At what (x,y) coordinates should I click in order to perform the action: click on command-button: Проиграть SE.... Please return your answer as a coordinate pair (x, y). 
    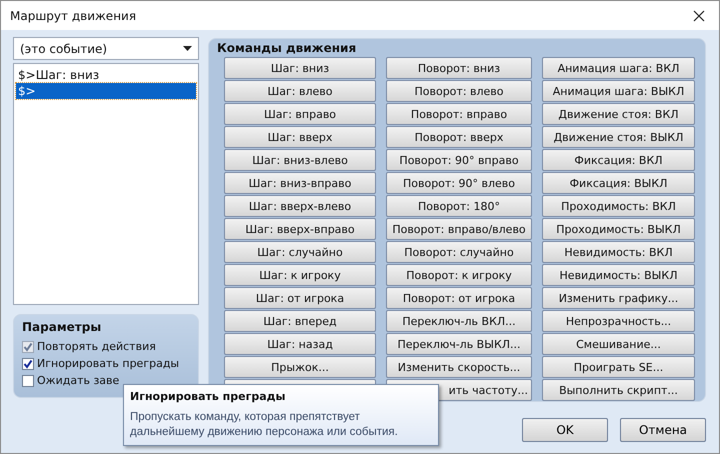
    Looking at the image, I should click on (618, 367).